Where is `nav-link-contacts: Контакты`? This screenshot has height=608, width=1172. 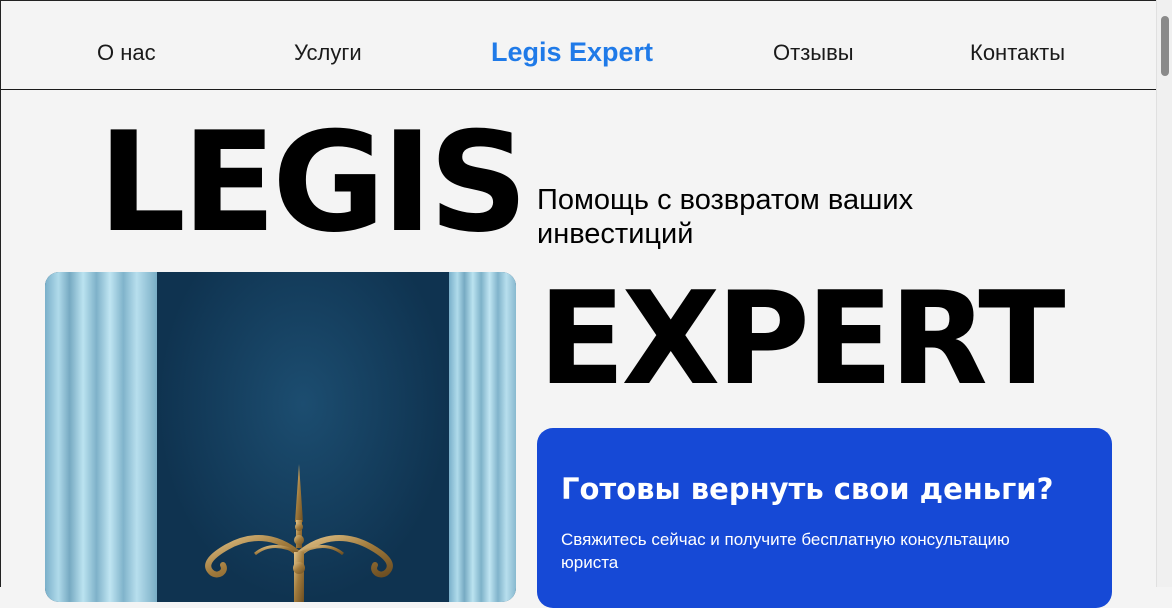 nav-link-contacts: Контакты is located at coordinates (1017, 53).